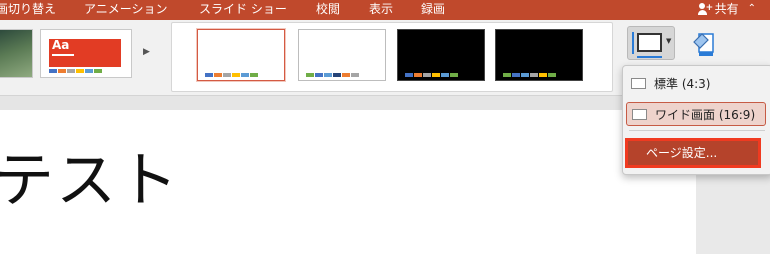 This screenshot has height=254, width=770. What do you see at coordinates (752, 9) in the screenshot?
I see `chevron-up-icon: ⌃` at bounding box center [752, 9].